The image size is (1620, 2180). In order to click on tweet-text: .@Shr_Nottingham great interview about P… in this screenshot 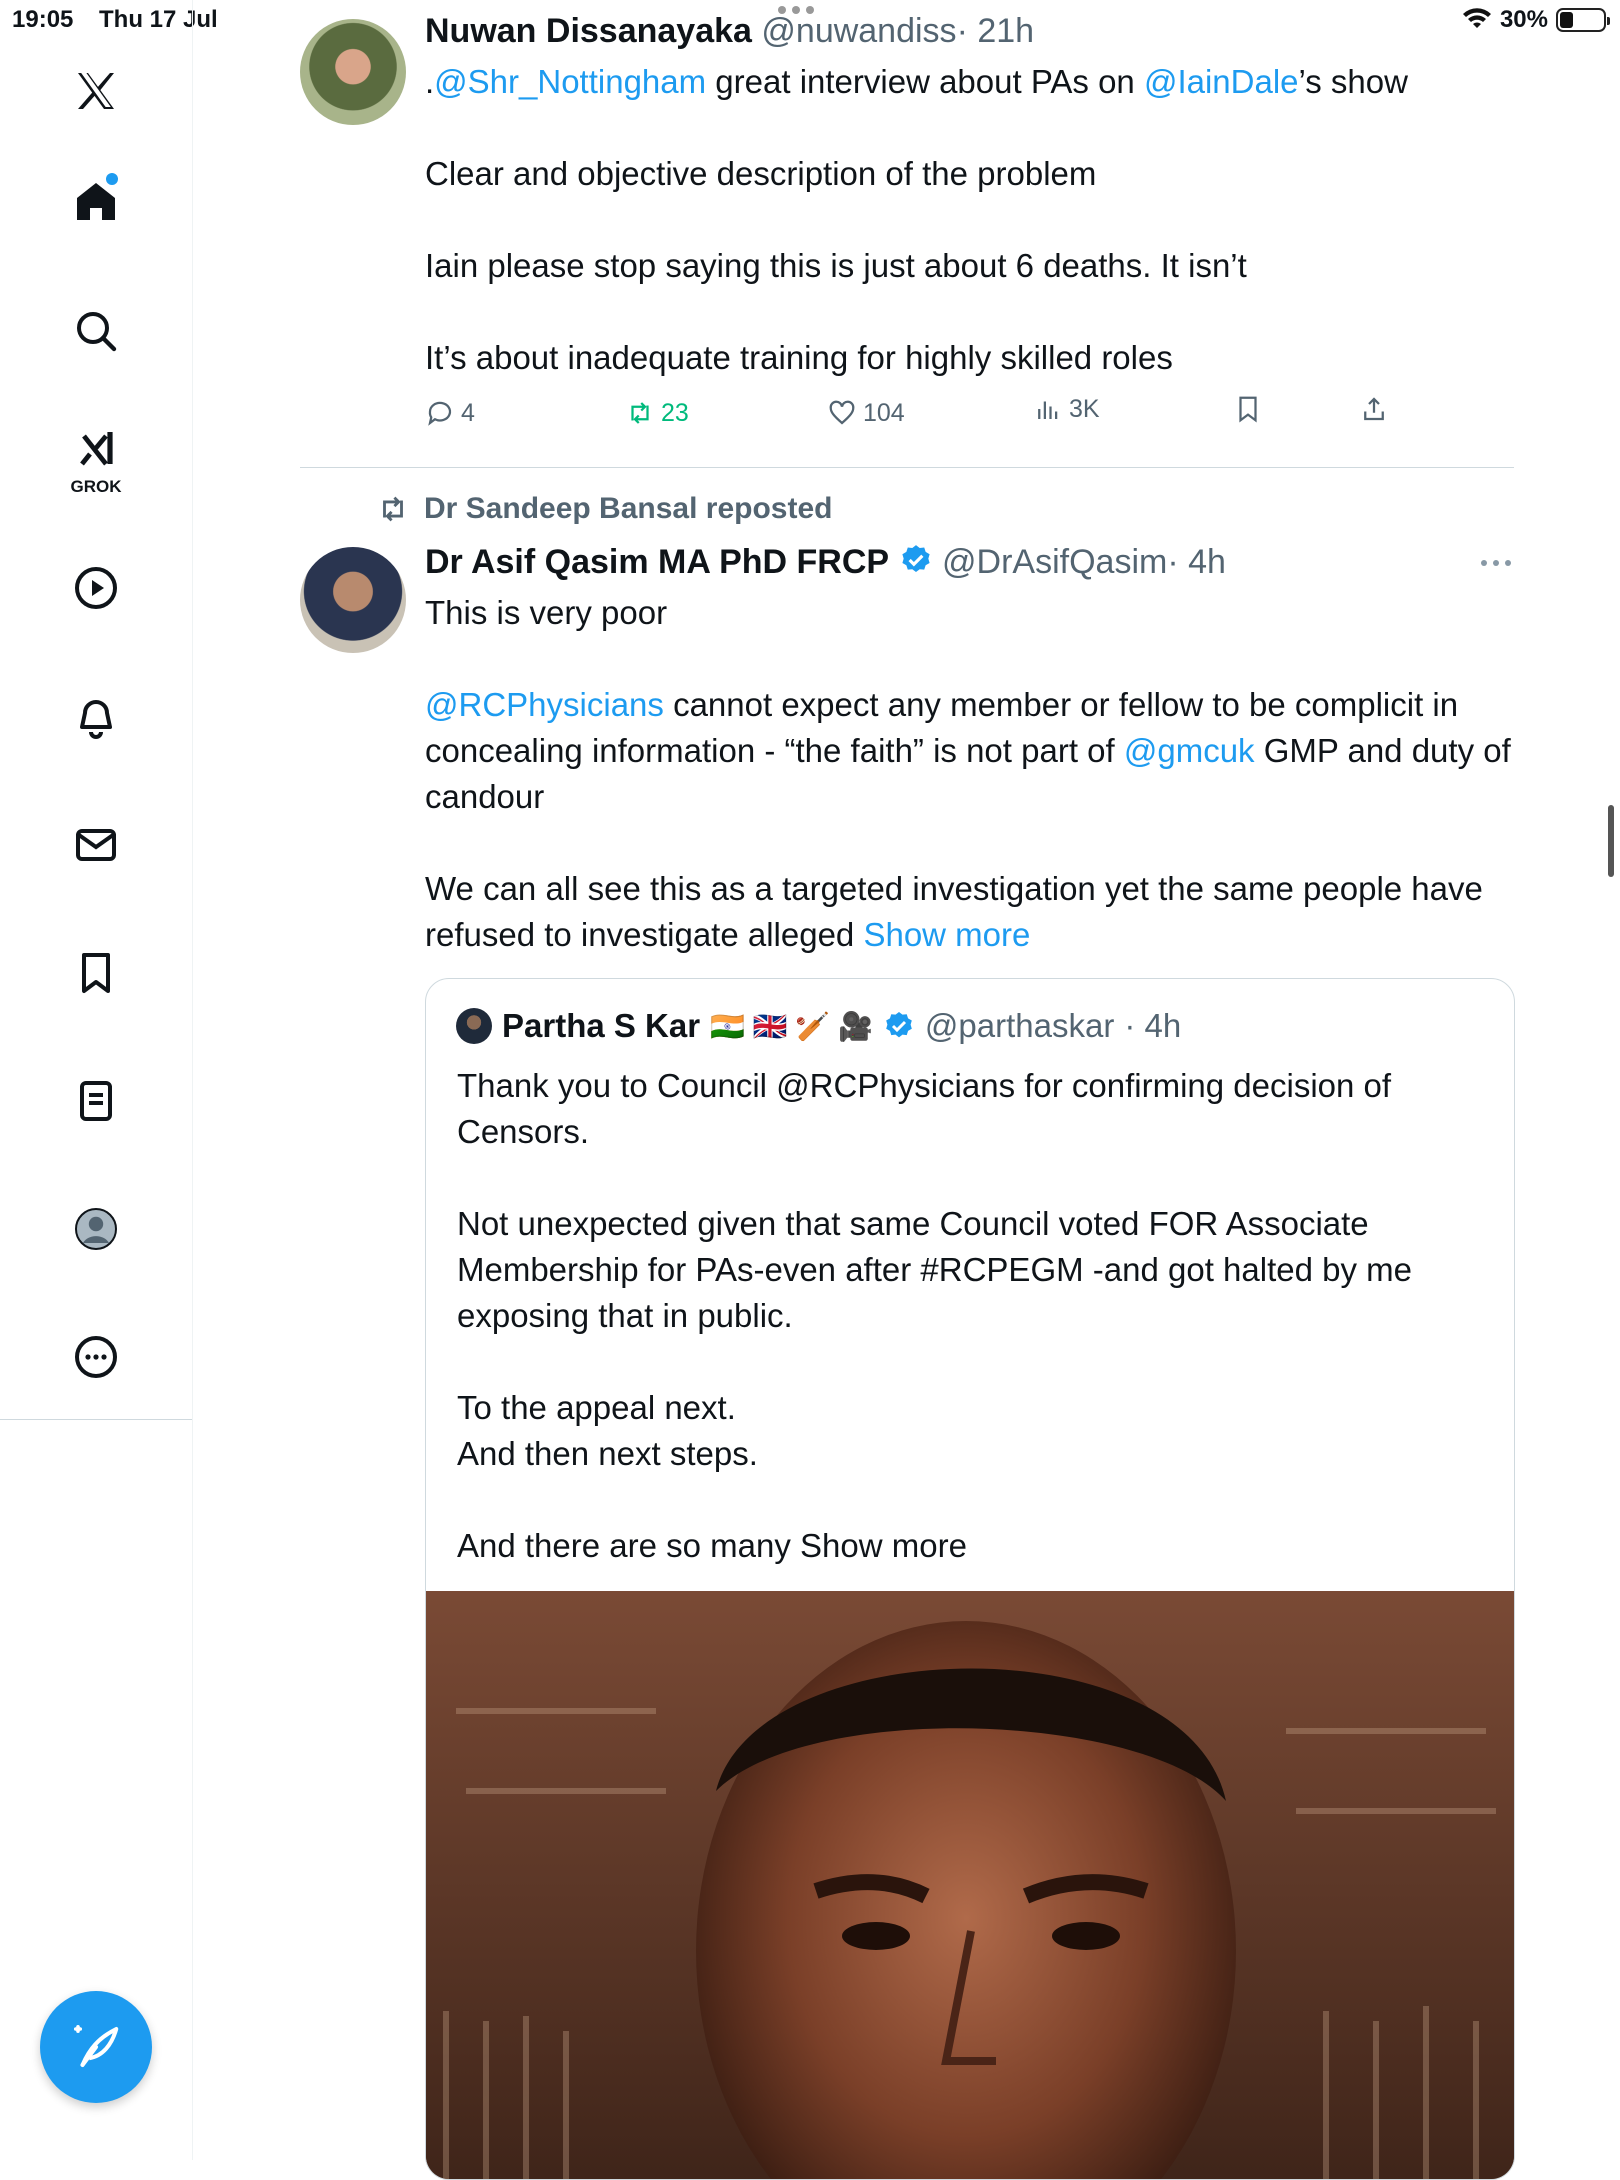, I will do `click(970, 220)`.